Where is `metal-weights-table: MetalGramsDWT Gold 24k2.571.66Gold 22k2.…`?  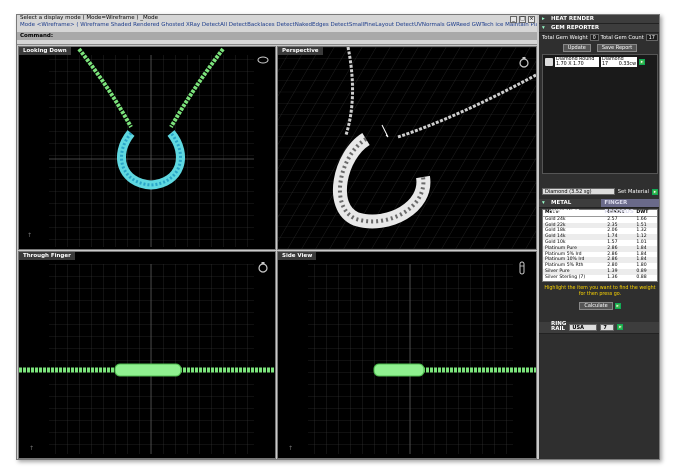 metal-weights-table: MetalGramsDWT Gold 24k2.571.66Gold 22k2.… is located at coordinates (600, 245).